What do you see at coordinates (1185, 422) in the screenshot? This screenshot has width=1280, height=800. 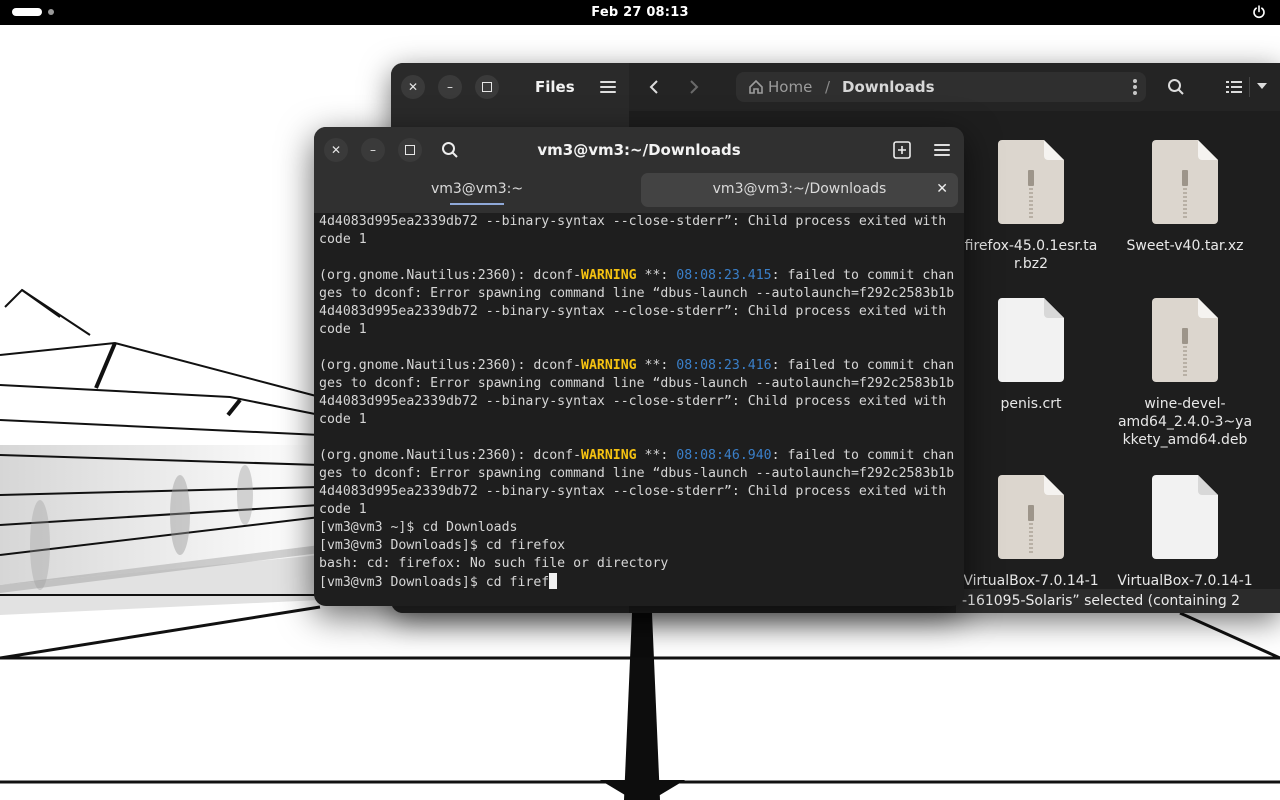 I see `file-name: amd64_2.4.0-3~ya` at bounding box center [1185, 422].